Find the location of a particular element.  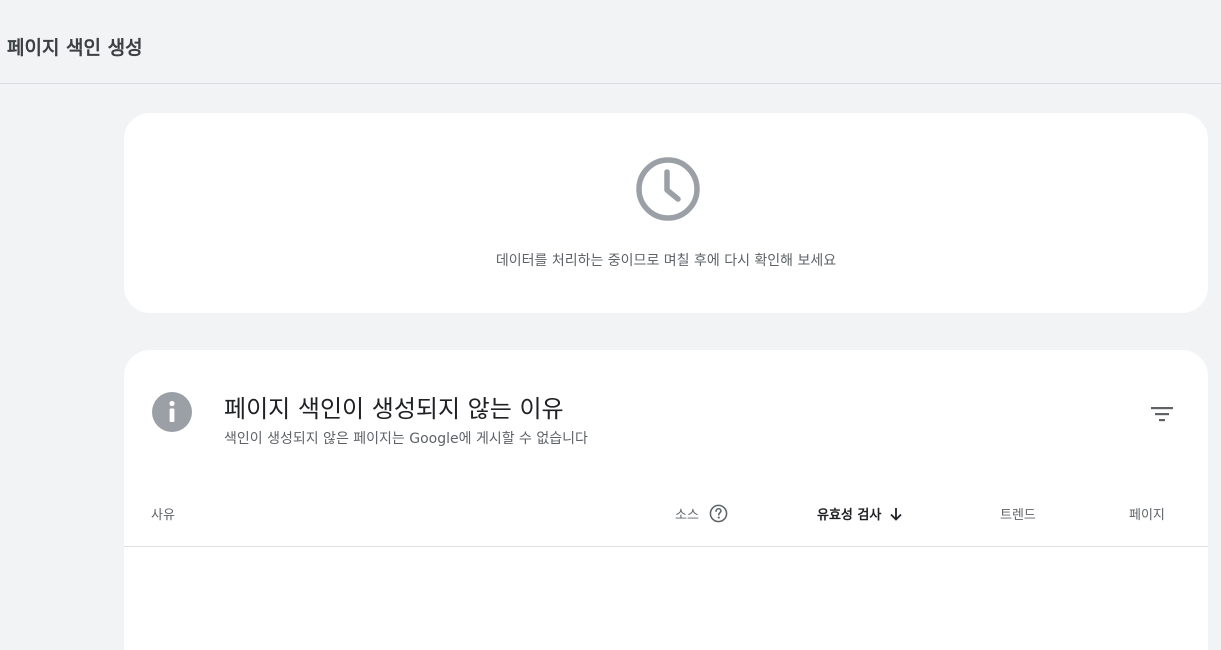

help-icon is located at coordinates (718, 513).